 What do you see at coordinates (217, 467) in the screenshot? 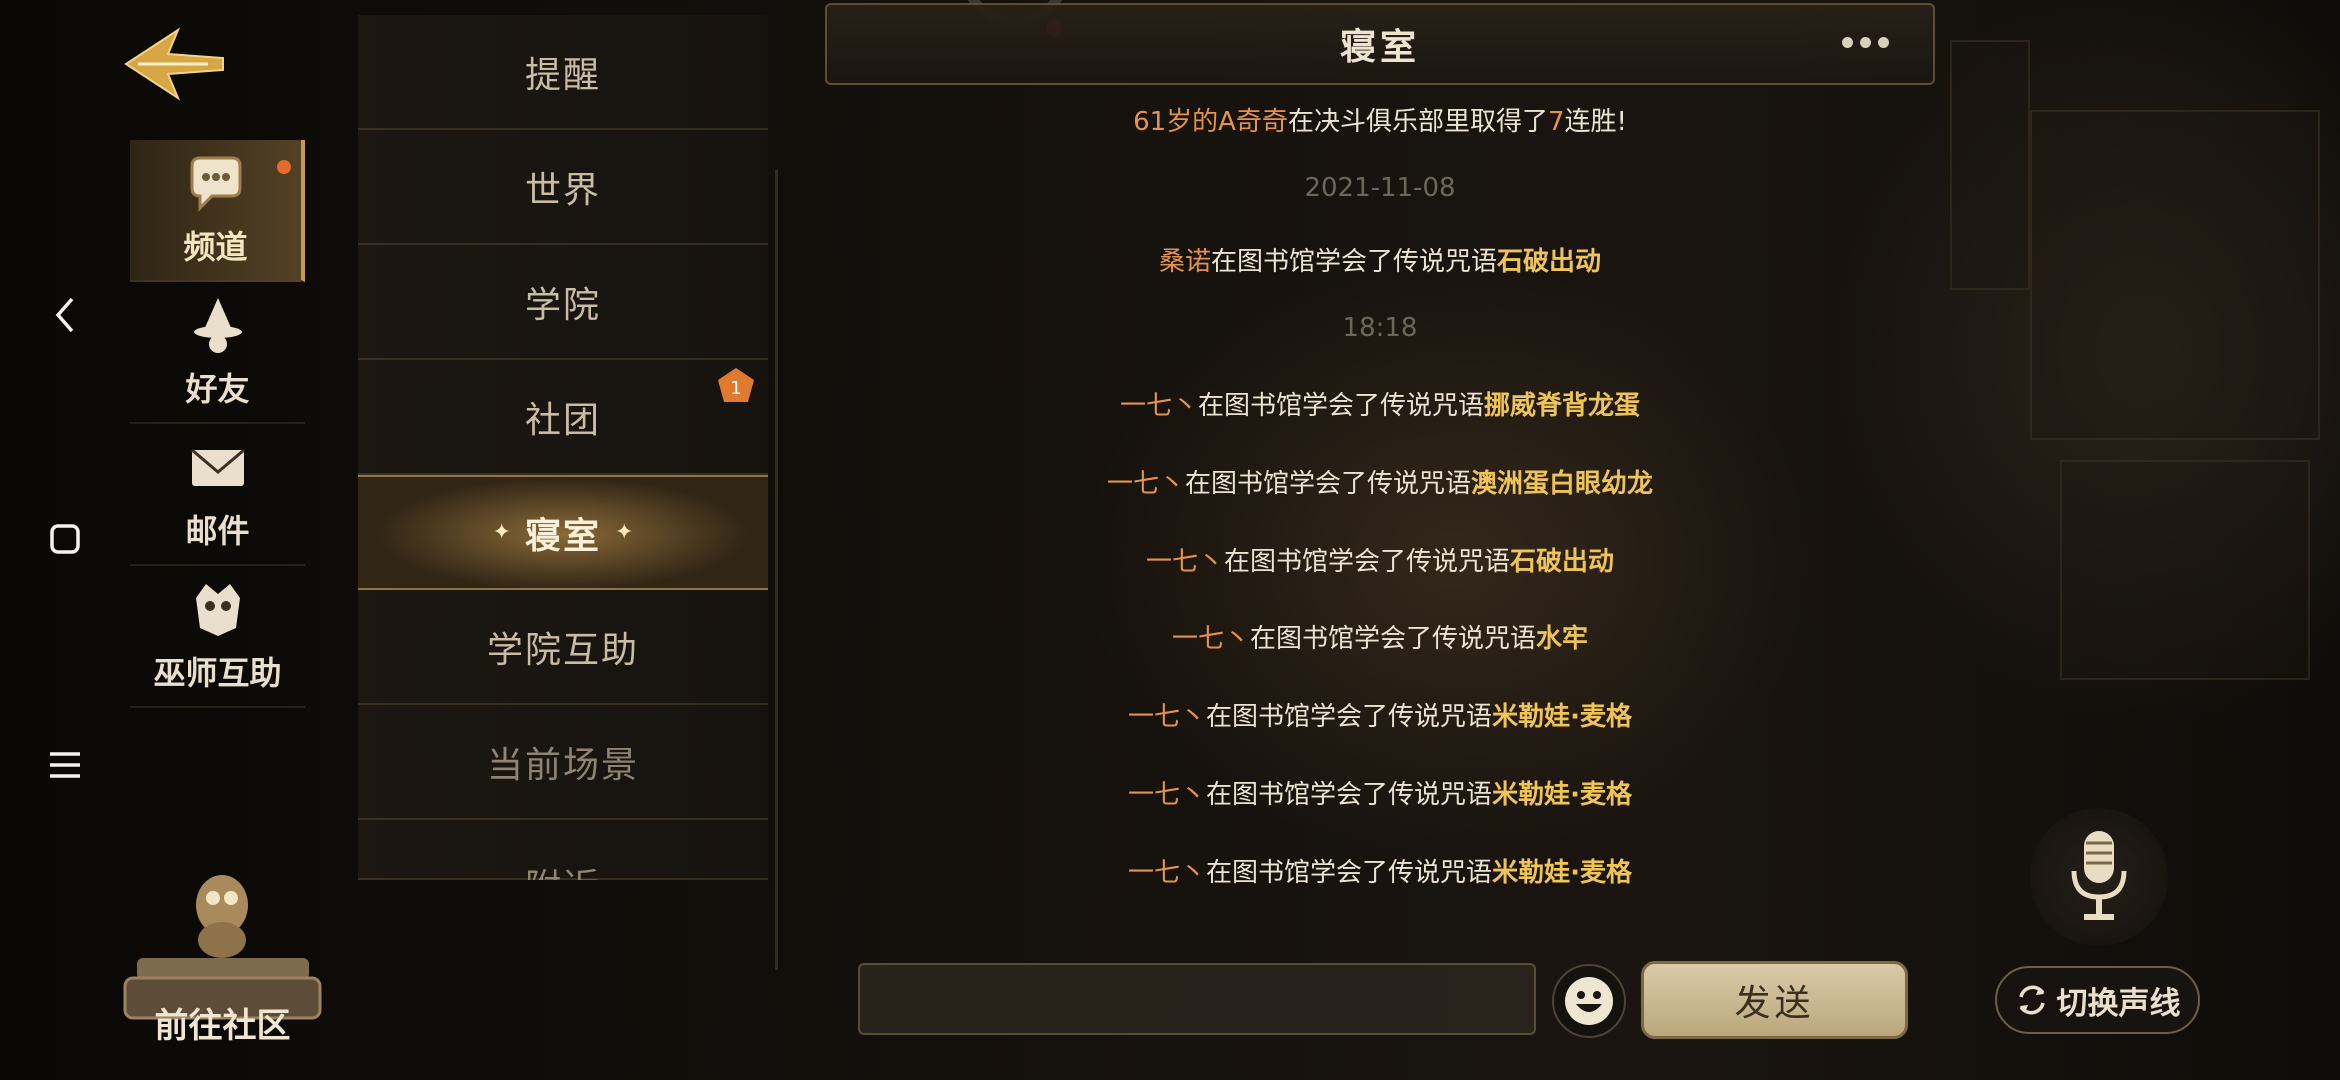
I see `envelope-icon` at bounding box center [217, 467].